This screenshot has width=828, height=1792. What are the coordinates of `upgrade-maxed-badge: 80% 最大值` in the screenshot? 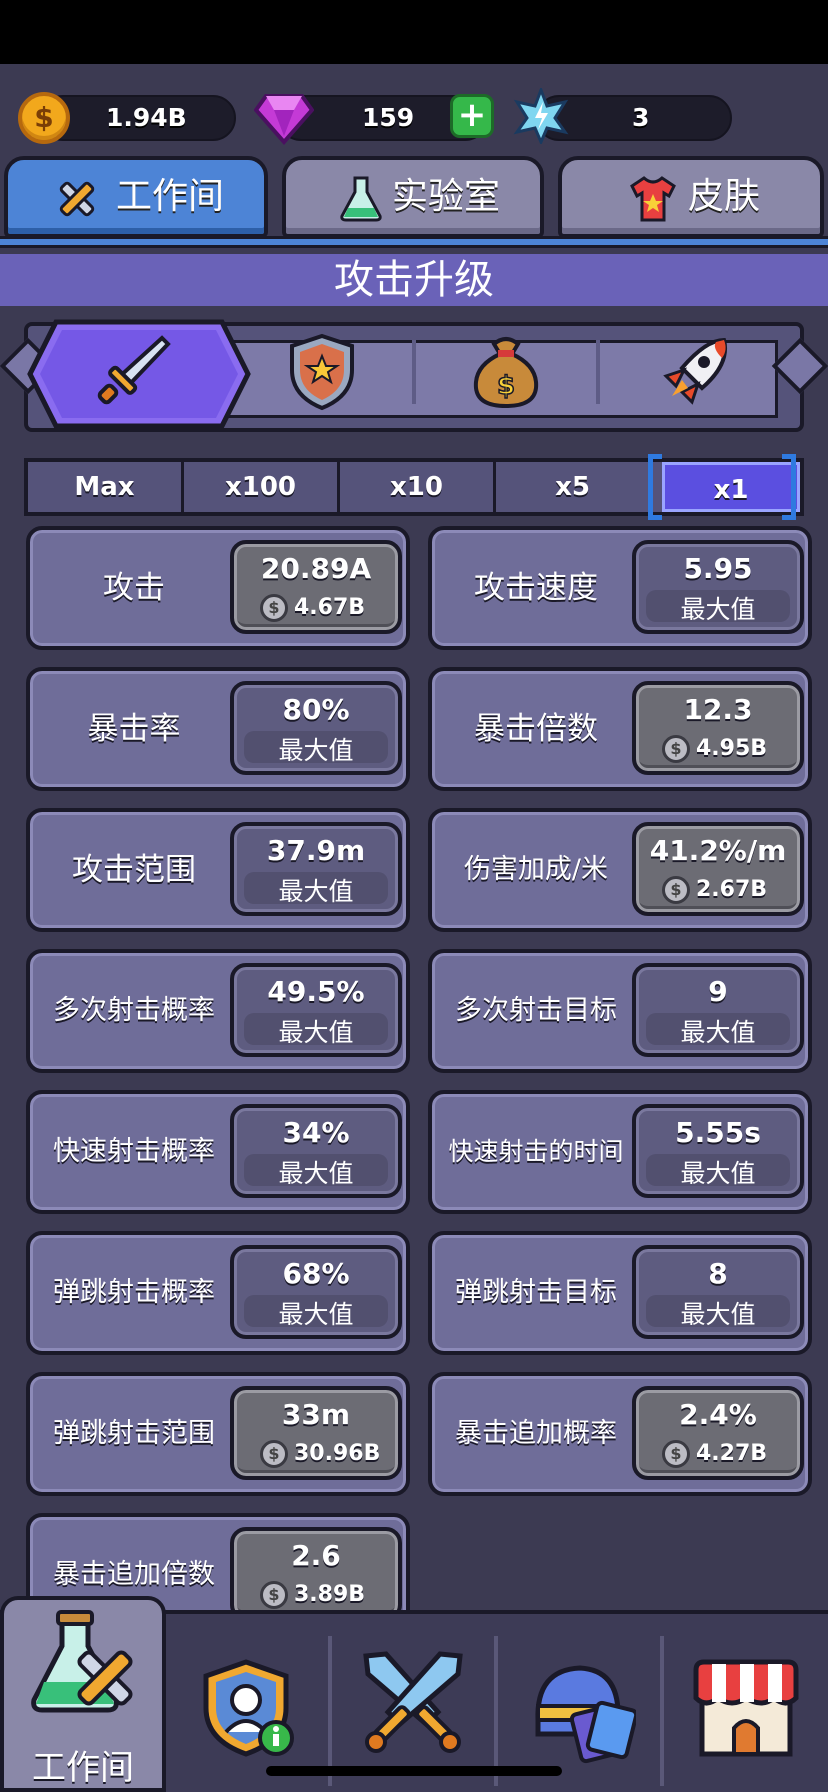 It's located at (316, 728).